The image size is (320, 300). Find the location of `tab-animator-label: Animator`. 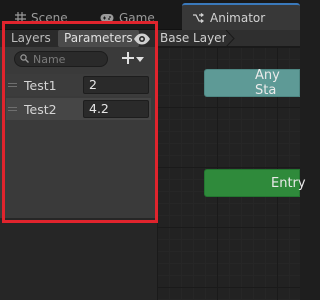

tab-animator-label: Animator is located at coordinates (238, 17).